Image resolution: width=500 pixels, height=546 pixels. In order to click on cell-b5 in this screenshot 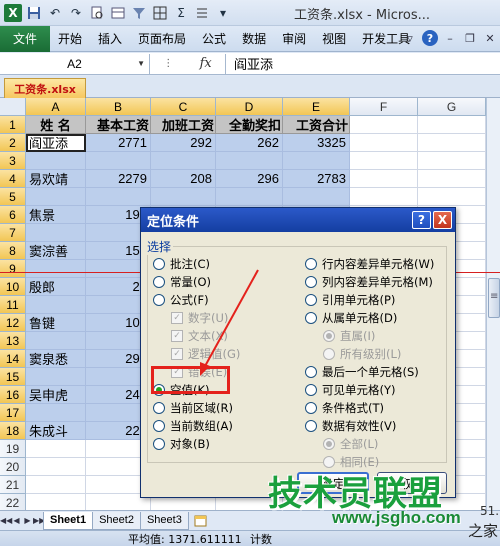, I will do `click(118, 197)`.